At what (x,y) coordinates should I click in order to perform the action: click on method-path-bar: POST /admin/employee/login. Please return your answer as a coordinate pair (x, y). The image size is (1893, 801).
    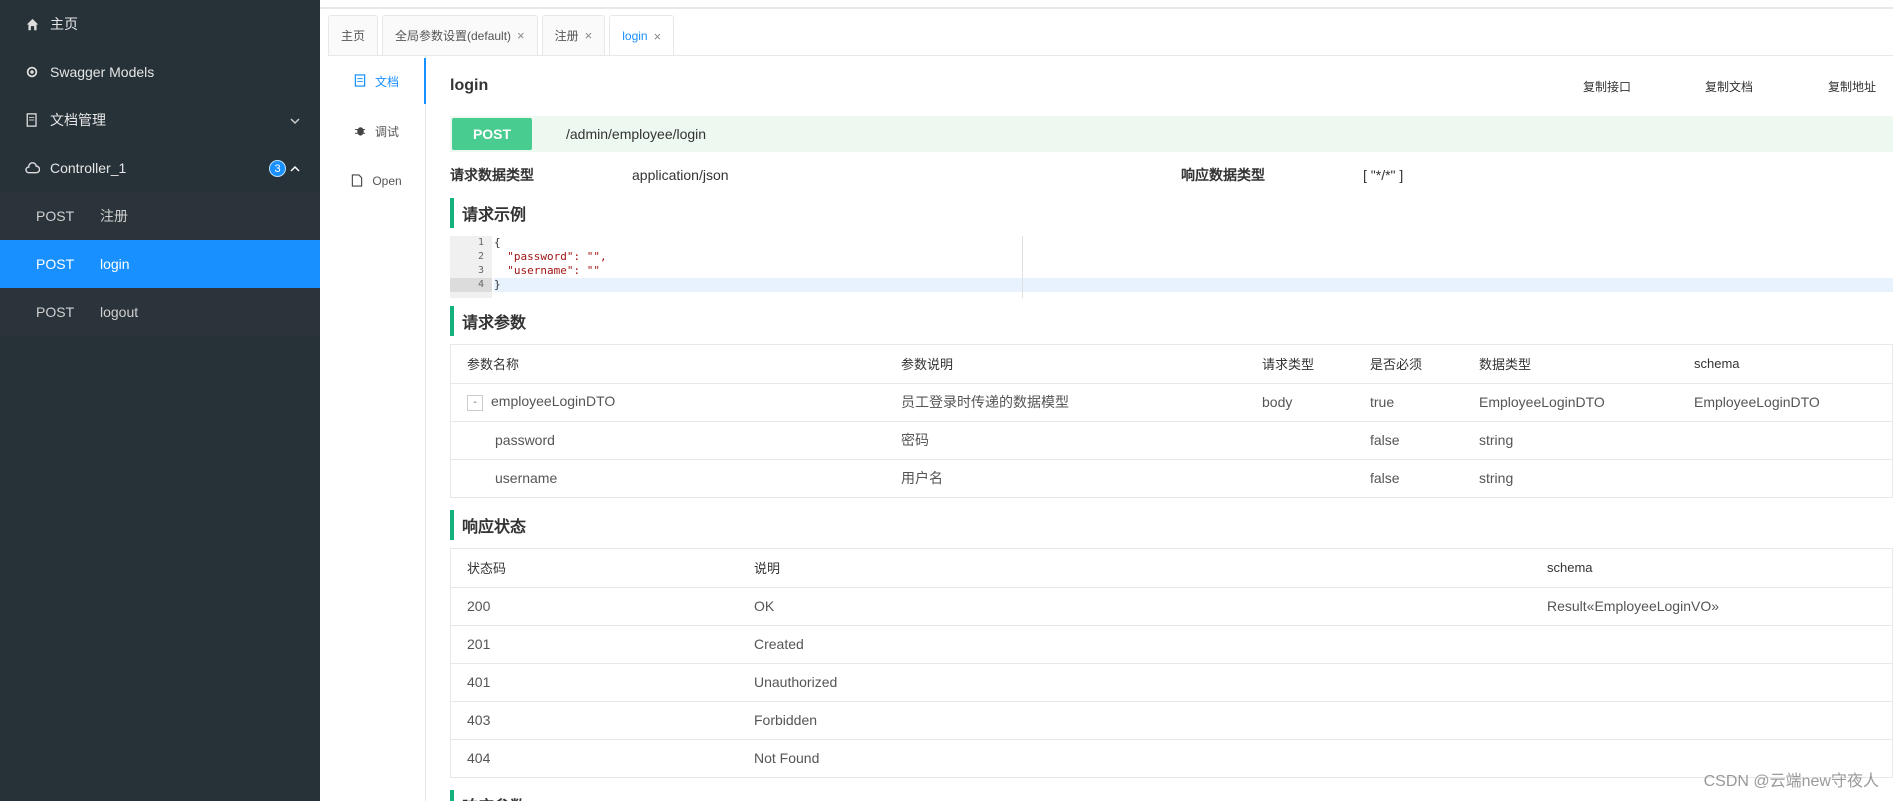
    Looking at the image, I should click on (1171, 134).